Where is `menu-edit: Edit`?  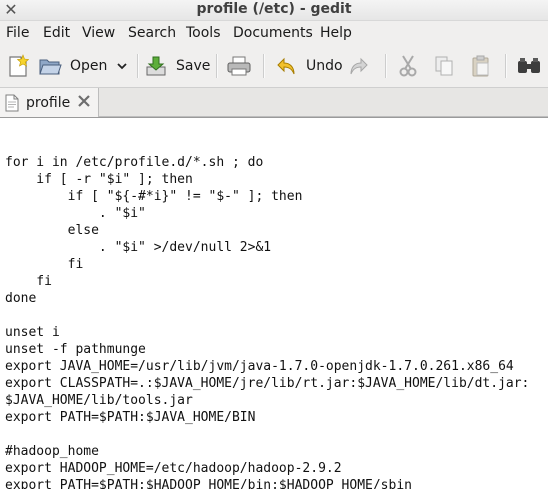 menu-edit: Edit is located at coordinates (56, 33).